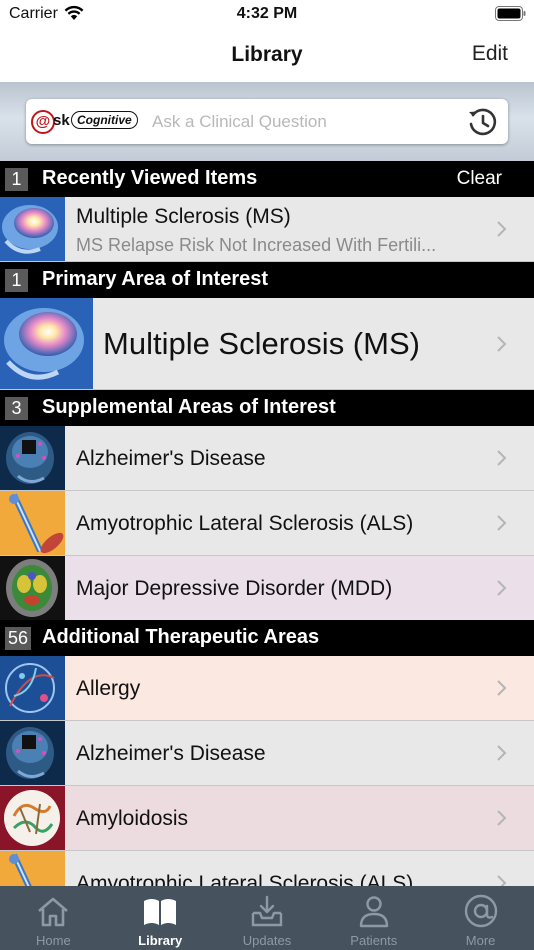  What do you see at coordinates (373, 912) in the screenshot?
I see `person-icon` at bounding box center [373, 912].